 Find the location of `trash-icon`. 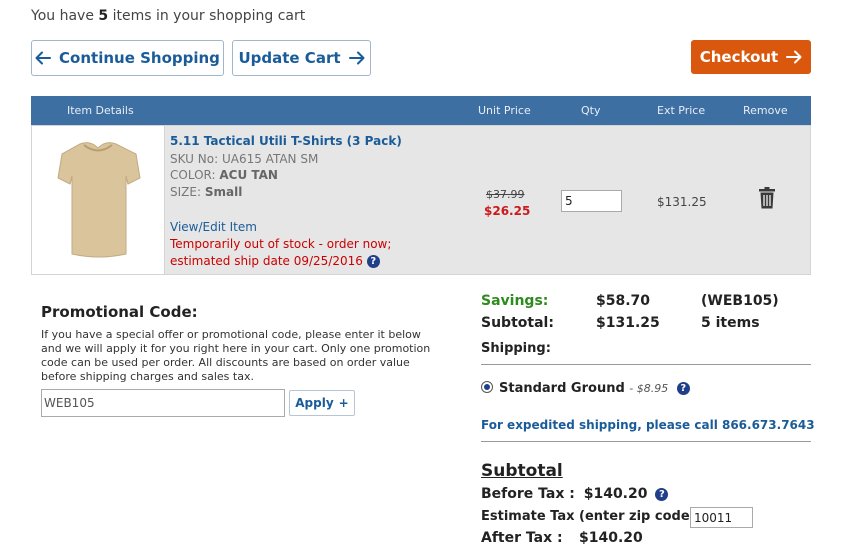

trash-icon is located at coordinates (767, 198).